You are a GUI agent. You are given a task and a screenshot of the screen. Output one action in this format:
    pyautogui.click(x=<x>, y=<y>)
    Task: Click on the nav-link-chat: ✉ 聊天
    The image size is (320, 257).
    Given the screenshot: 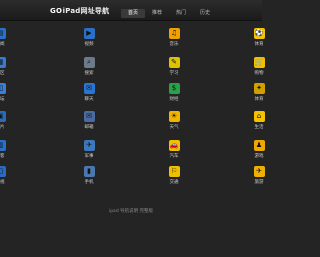 What is the action you would take?
    pyautogui.click(x=89, y=92)
    